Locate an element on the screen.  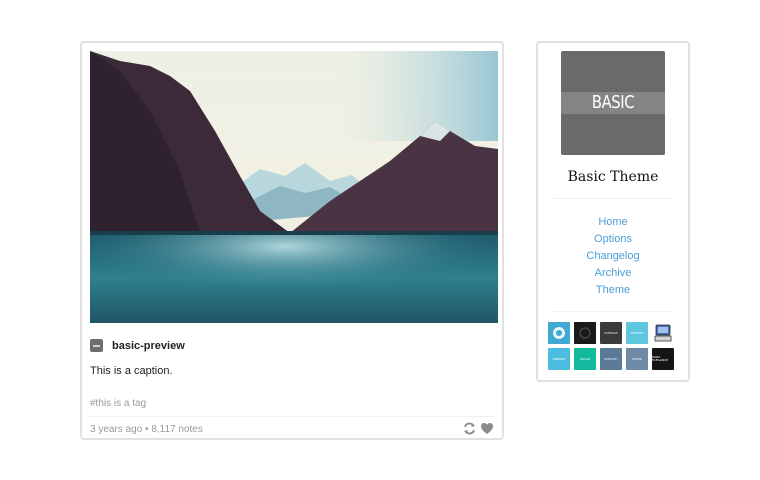
theme-thumb: SOLAR is located at coordinates (585, 359).